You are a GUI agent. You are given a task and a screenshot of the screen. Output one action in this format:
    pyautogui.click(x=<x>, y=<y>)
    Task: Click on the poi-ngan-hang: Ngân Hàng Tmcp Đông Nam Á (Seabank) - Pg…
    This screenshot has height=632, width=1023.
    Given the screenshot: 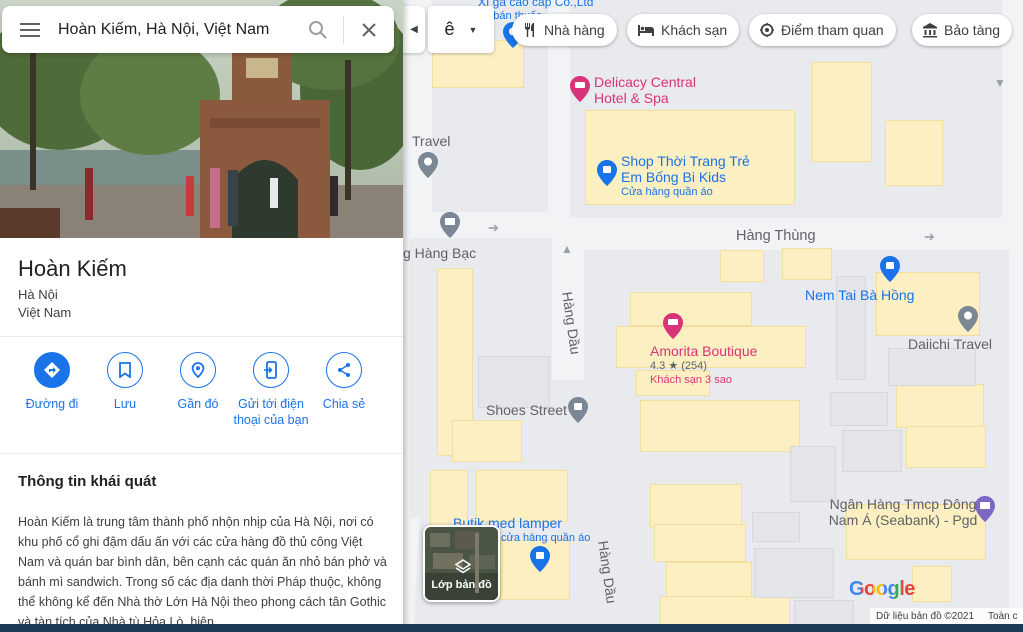 What is the action you would take?
    pyautogui.click(x=903, y=512)
    